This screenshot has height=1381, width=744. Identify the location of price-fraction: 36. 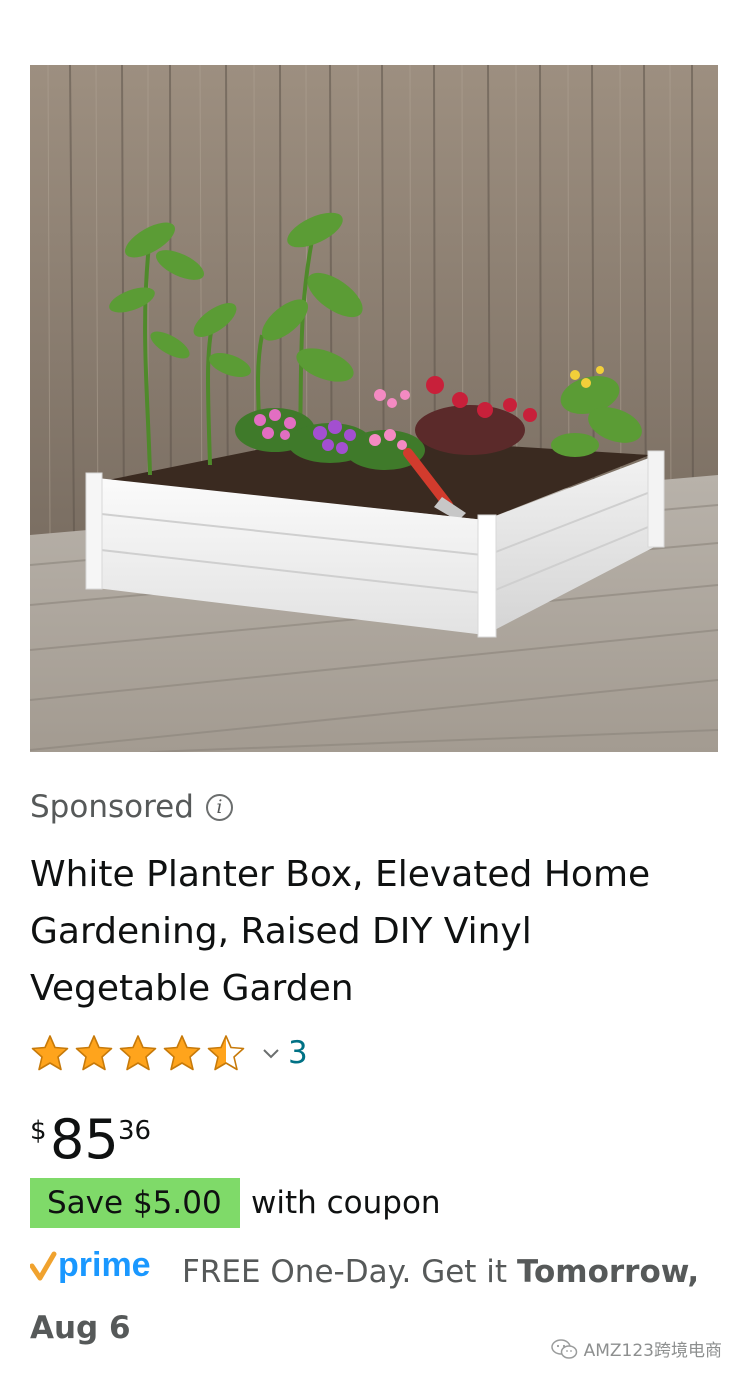
(135, 1131).